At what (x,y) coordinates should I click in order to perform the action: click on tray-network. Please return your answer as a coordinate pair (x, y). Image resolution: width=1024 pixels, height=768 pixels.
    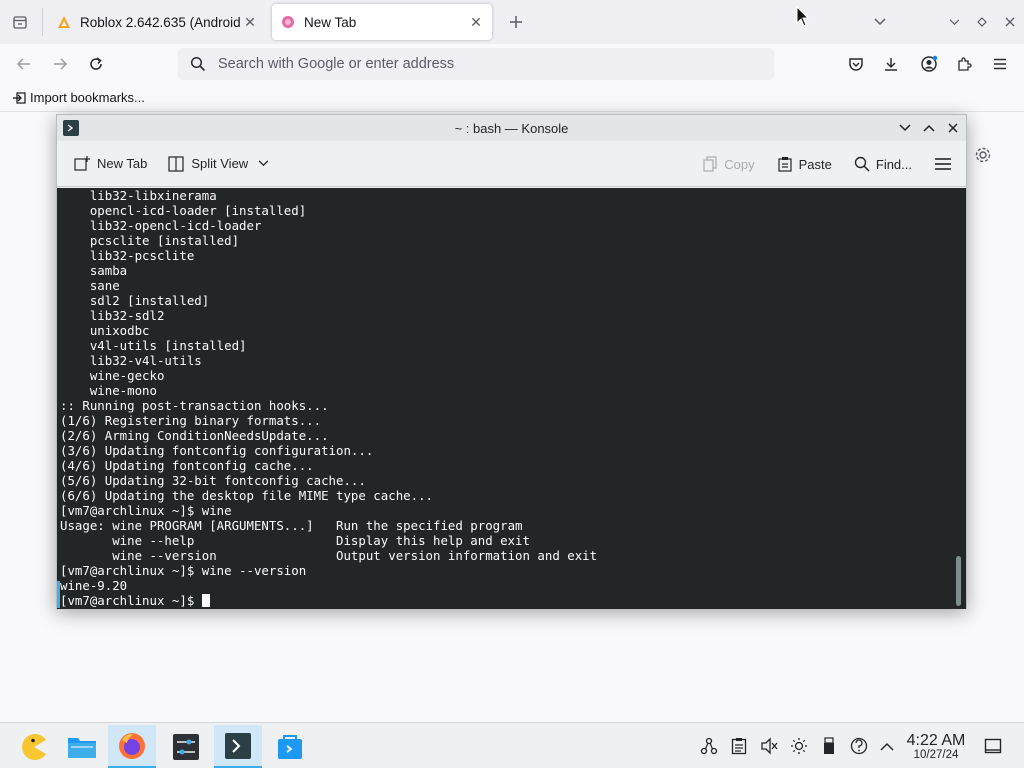
    Looking at the image, I should click on (709, 746).